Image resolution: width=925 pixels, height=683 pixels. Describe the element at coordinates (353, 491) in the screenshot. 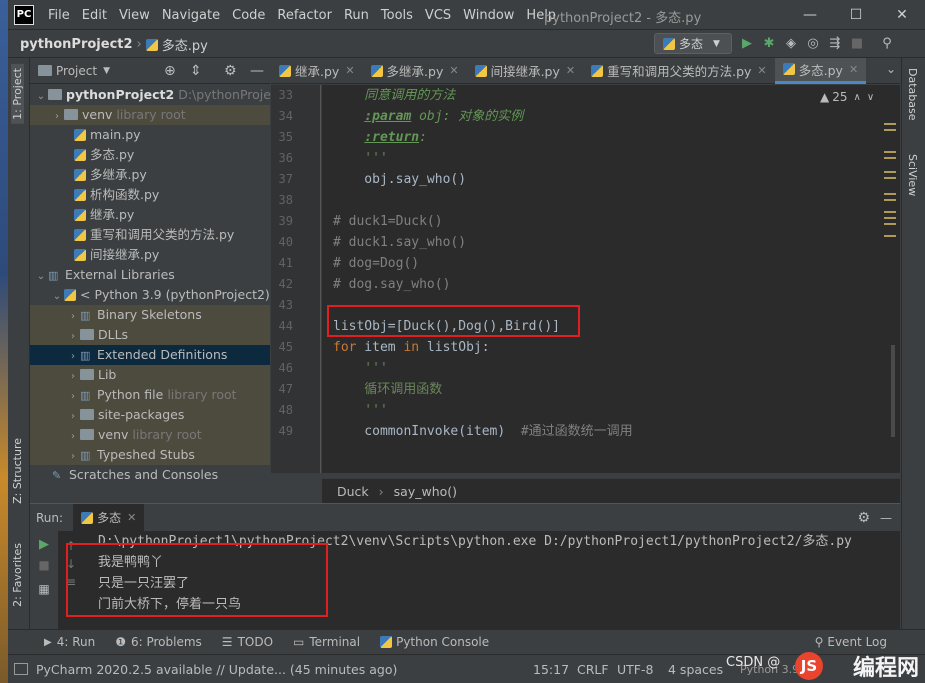

I see `breadcrumb-class: Duck` at that location.